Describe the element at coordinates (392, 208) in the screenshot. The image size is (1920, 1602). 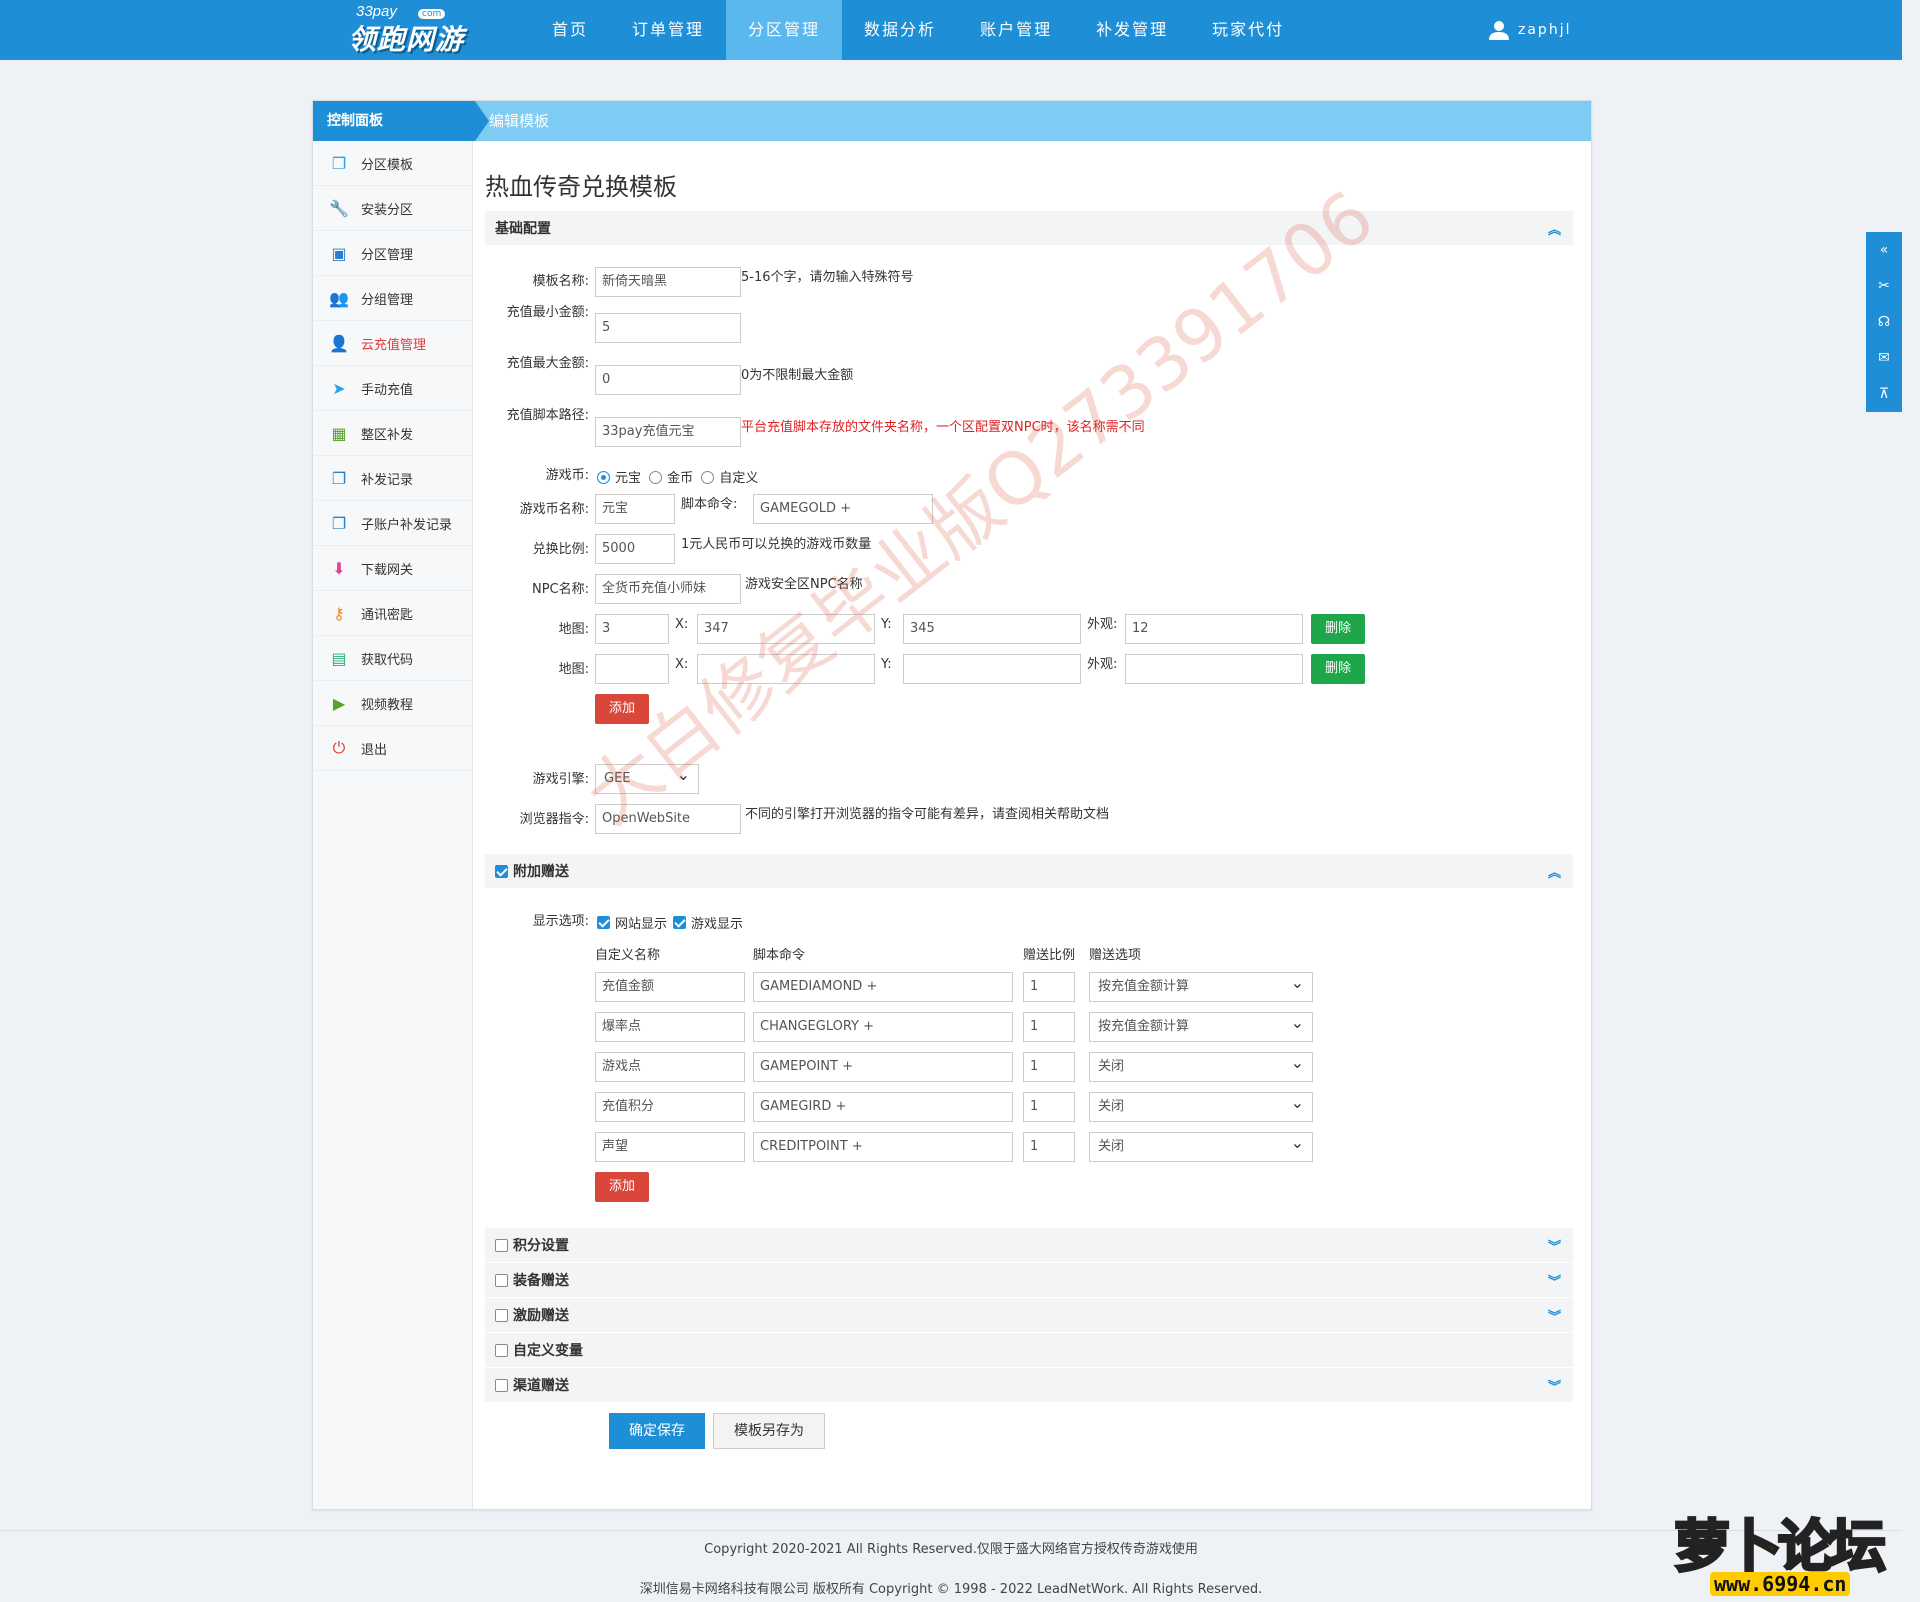
I see `sidebar-item-install-zone: 🔧 安装分区` at that location.